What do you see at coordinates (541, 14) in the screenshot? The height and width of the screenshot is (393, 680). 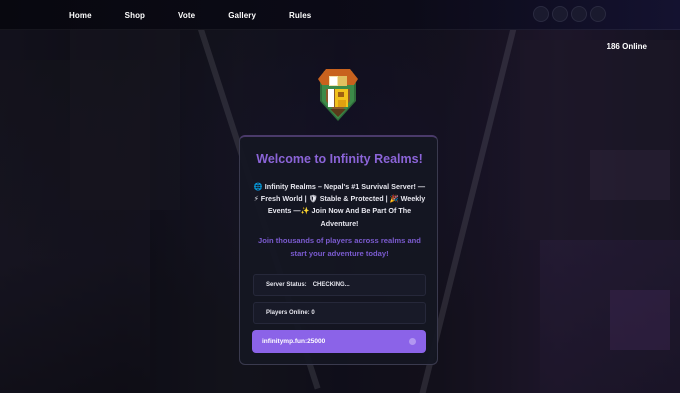 I see `discord-icon` at bounding box center [541, 14].